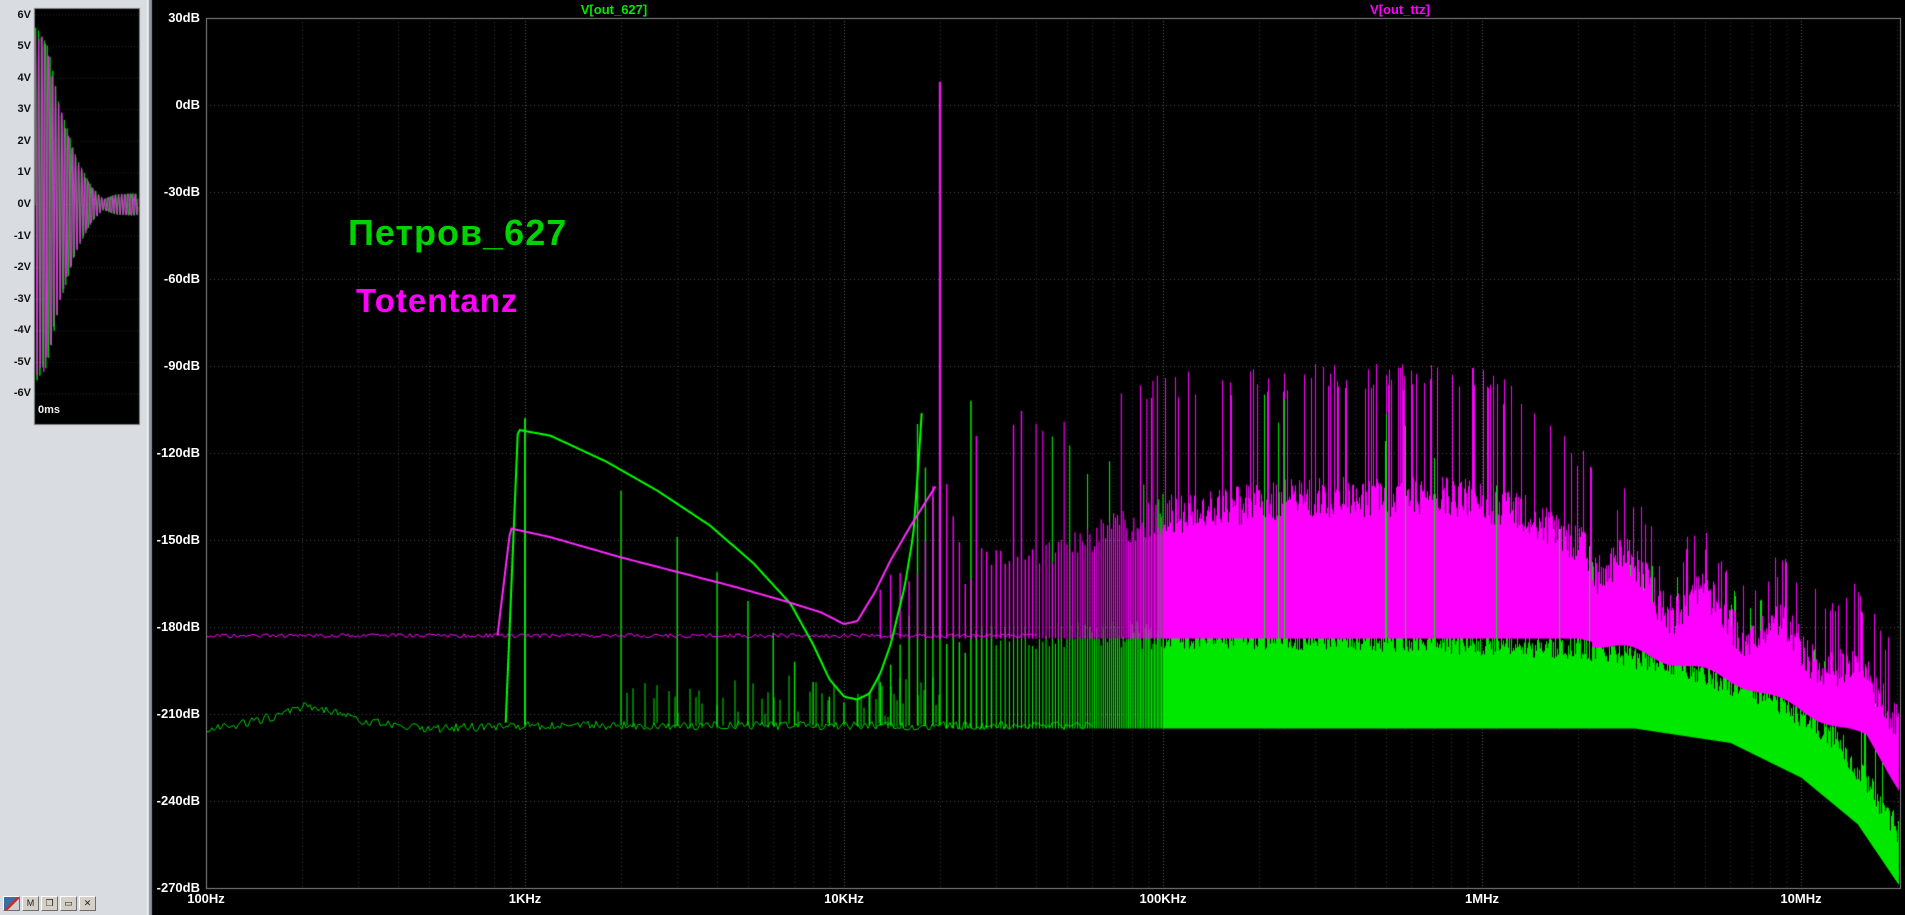  Describe the element at coordinates (24, 172) in the screenshot. I see `inset-y-tick-label: 1V` at that location.